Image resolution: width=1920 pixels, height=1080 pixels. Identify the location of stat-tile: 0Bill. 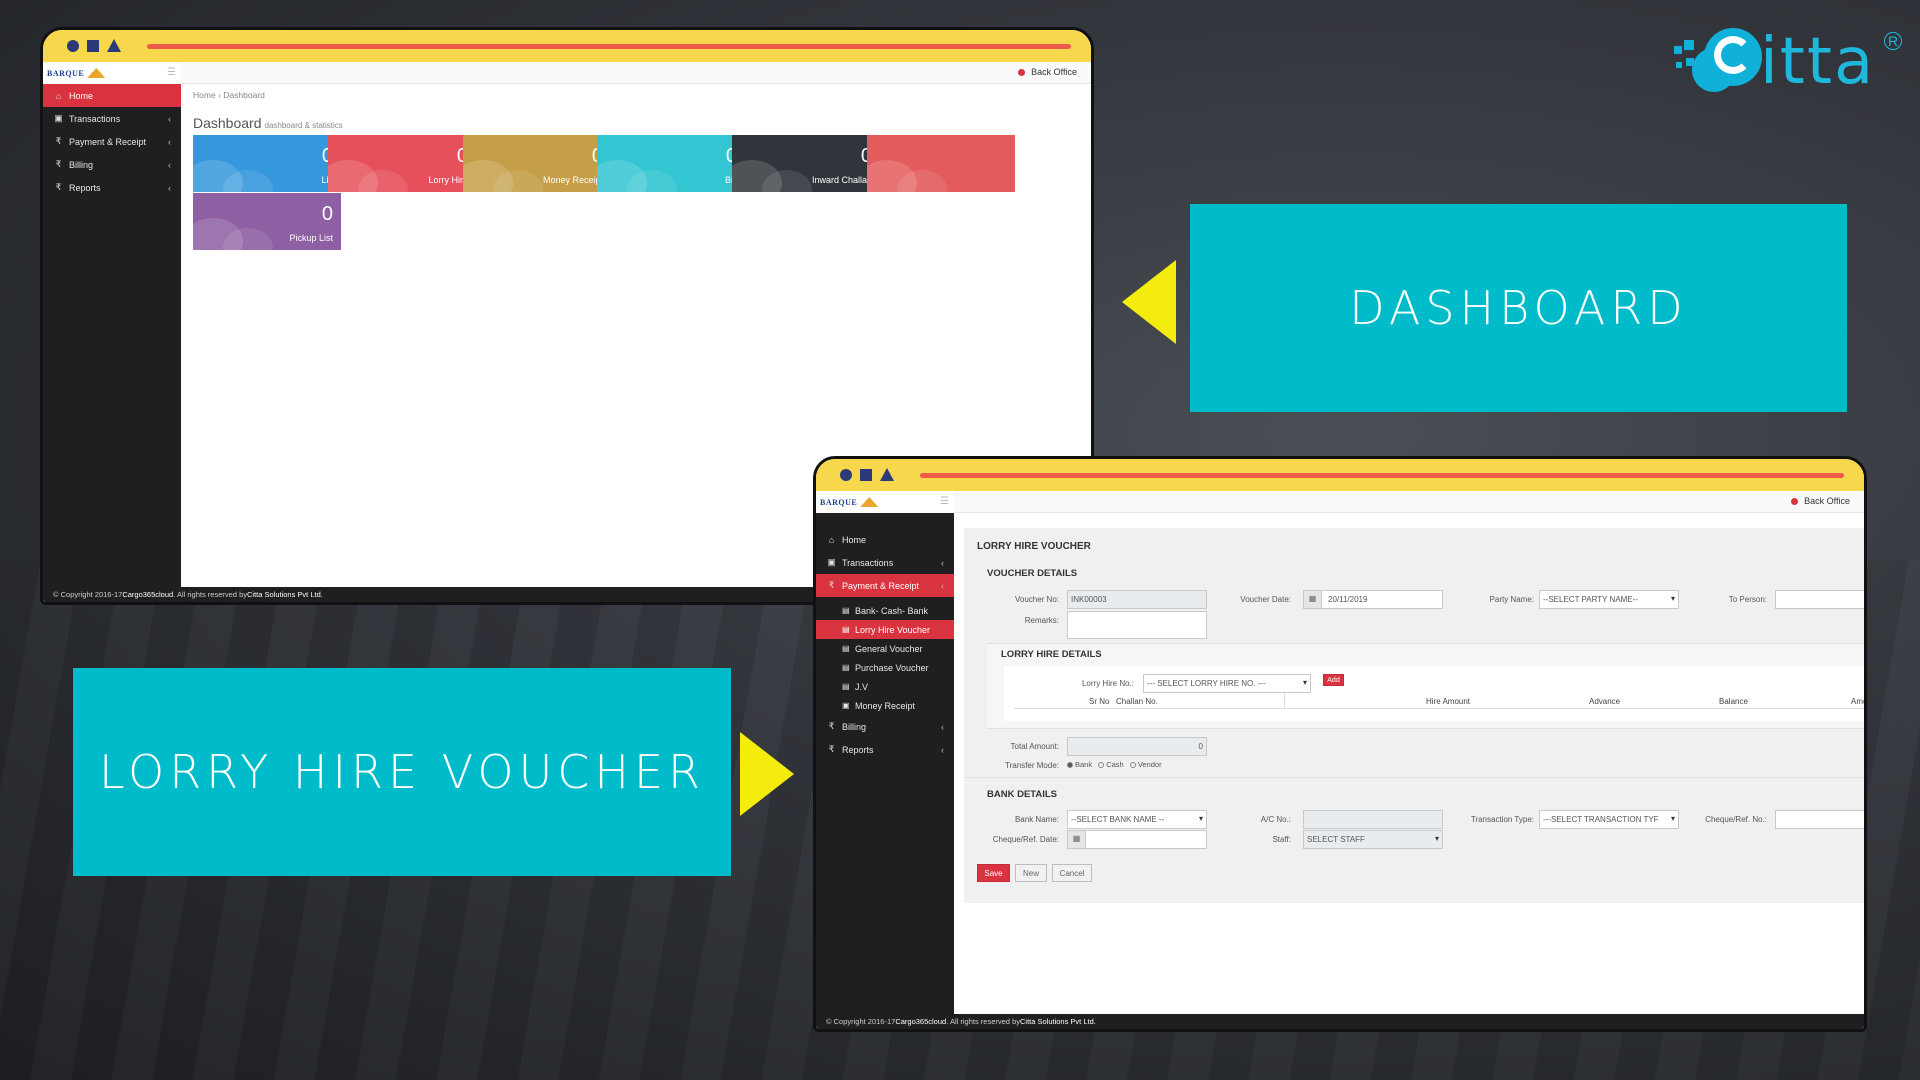
(671, 163).